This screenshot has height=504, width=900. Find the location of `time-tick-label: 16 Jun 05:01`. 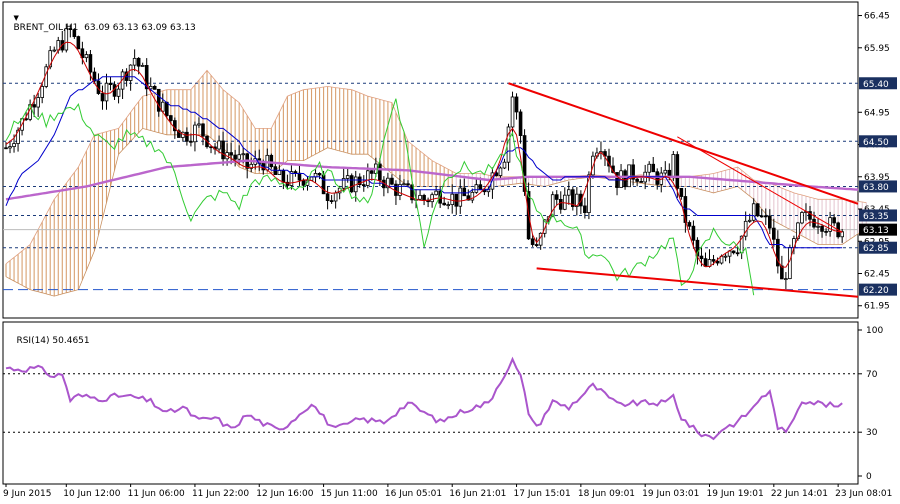

time-tick-label: 16 Jun 05:01 is located at coordinates (413, 494).